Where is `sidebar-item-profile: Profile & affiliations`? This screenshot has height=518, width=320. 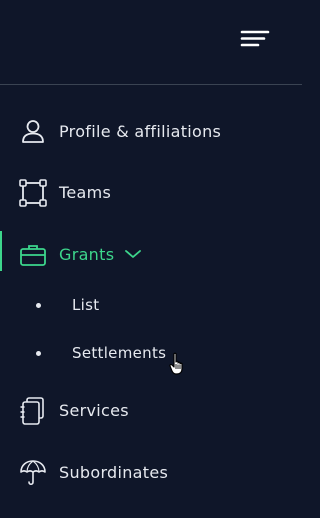 sidebar-item-profile: Profile & affiliations is located at coordinates (151, 132).